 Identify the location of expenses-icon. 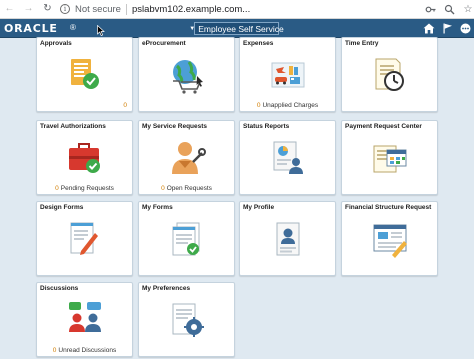
(288, 75).